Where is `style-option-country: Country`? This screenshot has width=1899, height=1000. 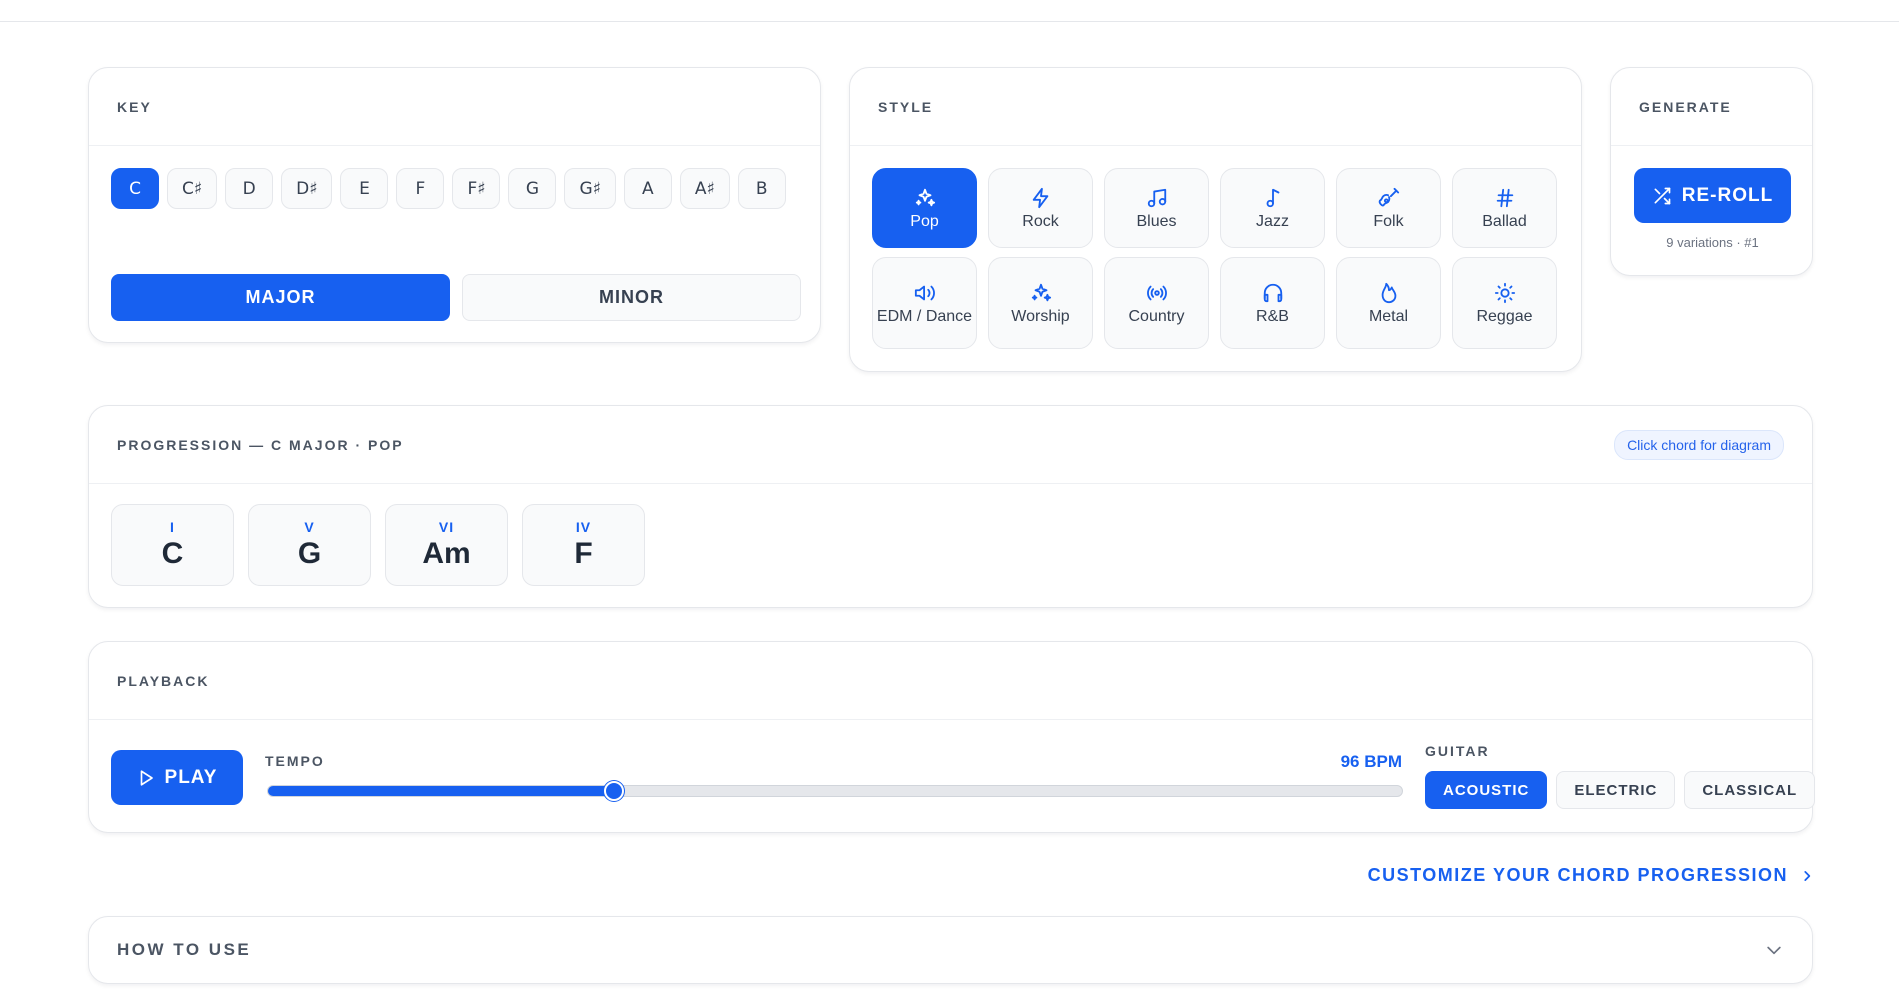
style-option-country: Country is located at coordinates (1156, 303).